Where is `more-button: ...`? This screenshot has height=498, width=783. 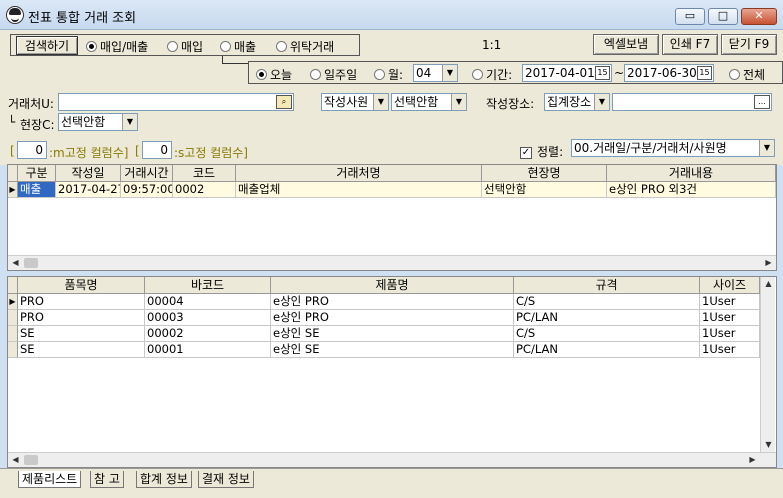 more-button: ... is located at coordinates (762, 102).